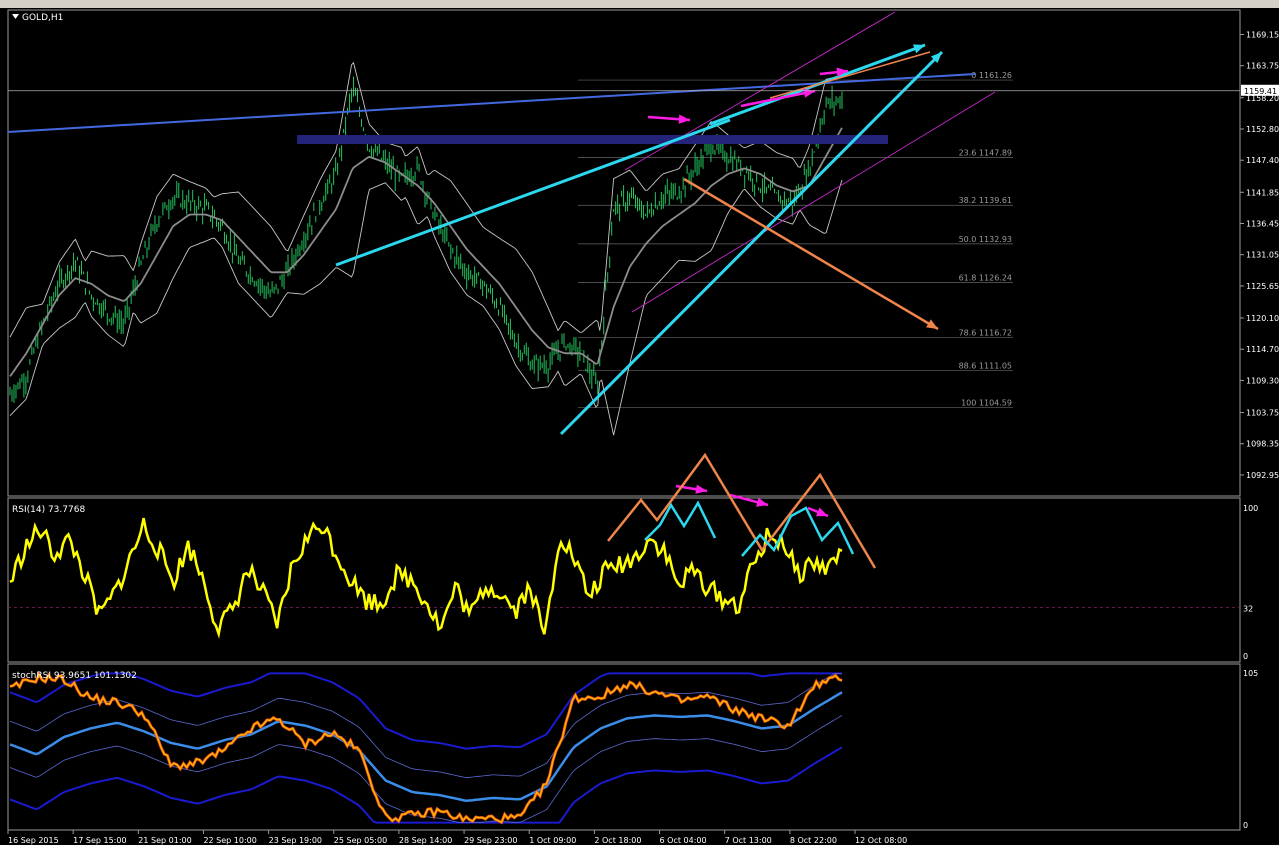  What do you see at coordinates (1248, 609) in the screenshot?
I see `rsi-level-label: 32` at bounding box center [1248, 609].